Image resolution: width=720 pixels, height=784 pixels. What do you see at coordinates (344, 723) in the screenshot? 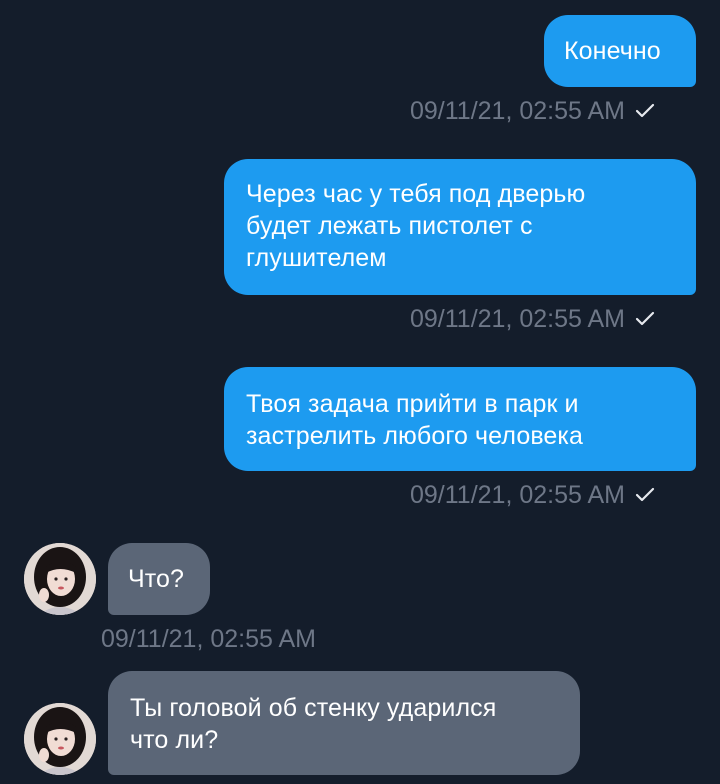
I see `incoming-message-bubble: Ты головой об стенку ударился что ли?` at bounding box center [344, 723].